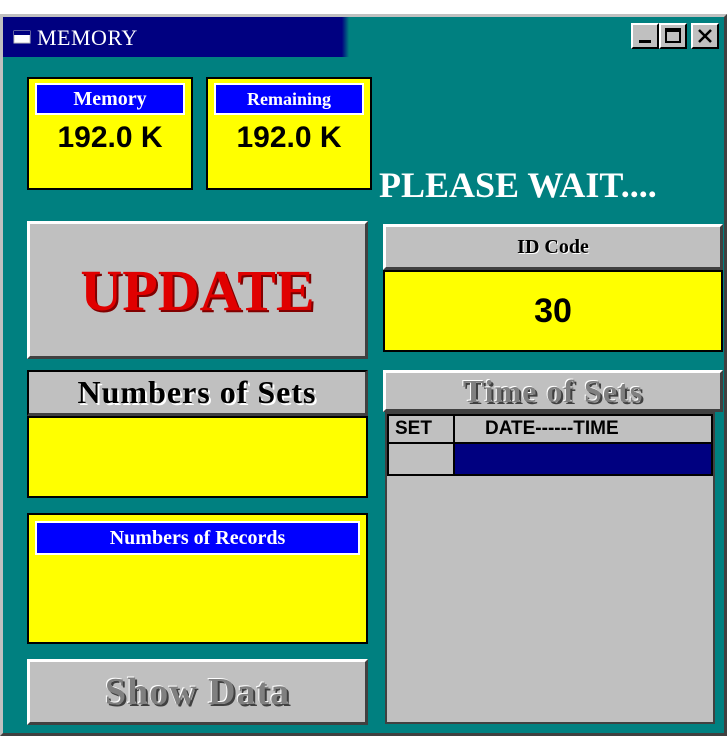  Describe the element at coordinates (110, 99) in the screenshot. I see `memory-label: Memory` at that location.